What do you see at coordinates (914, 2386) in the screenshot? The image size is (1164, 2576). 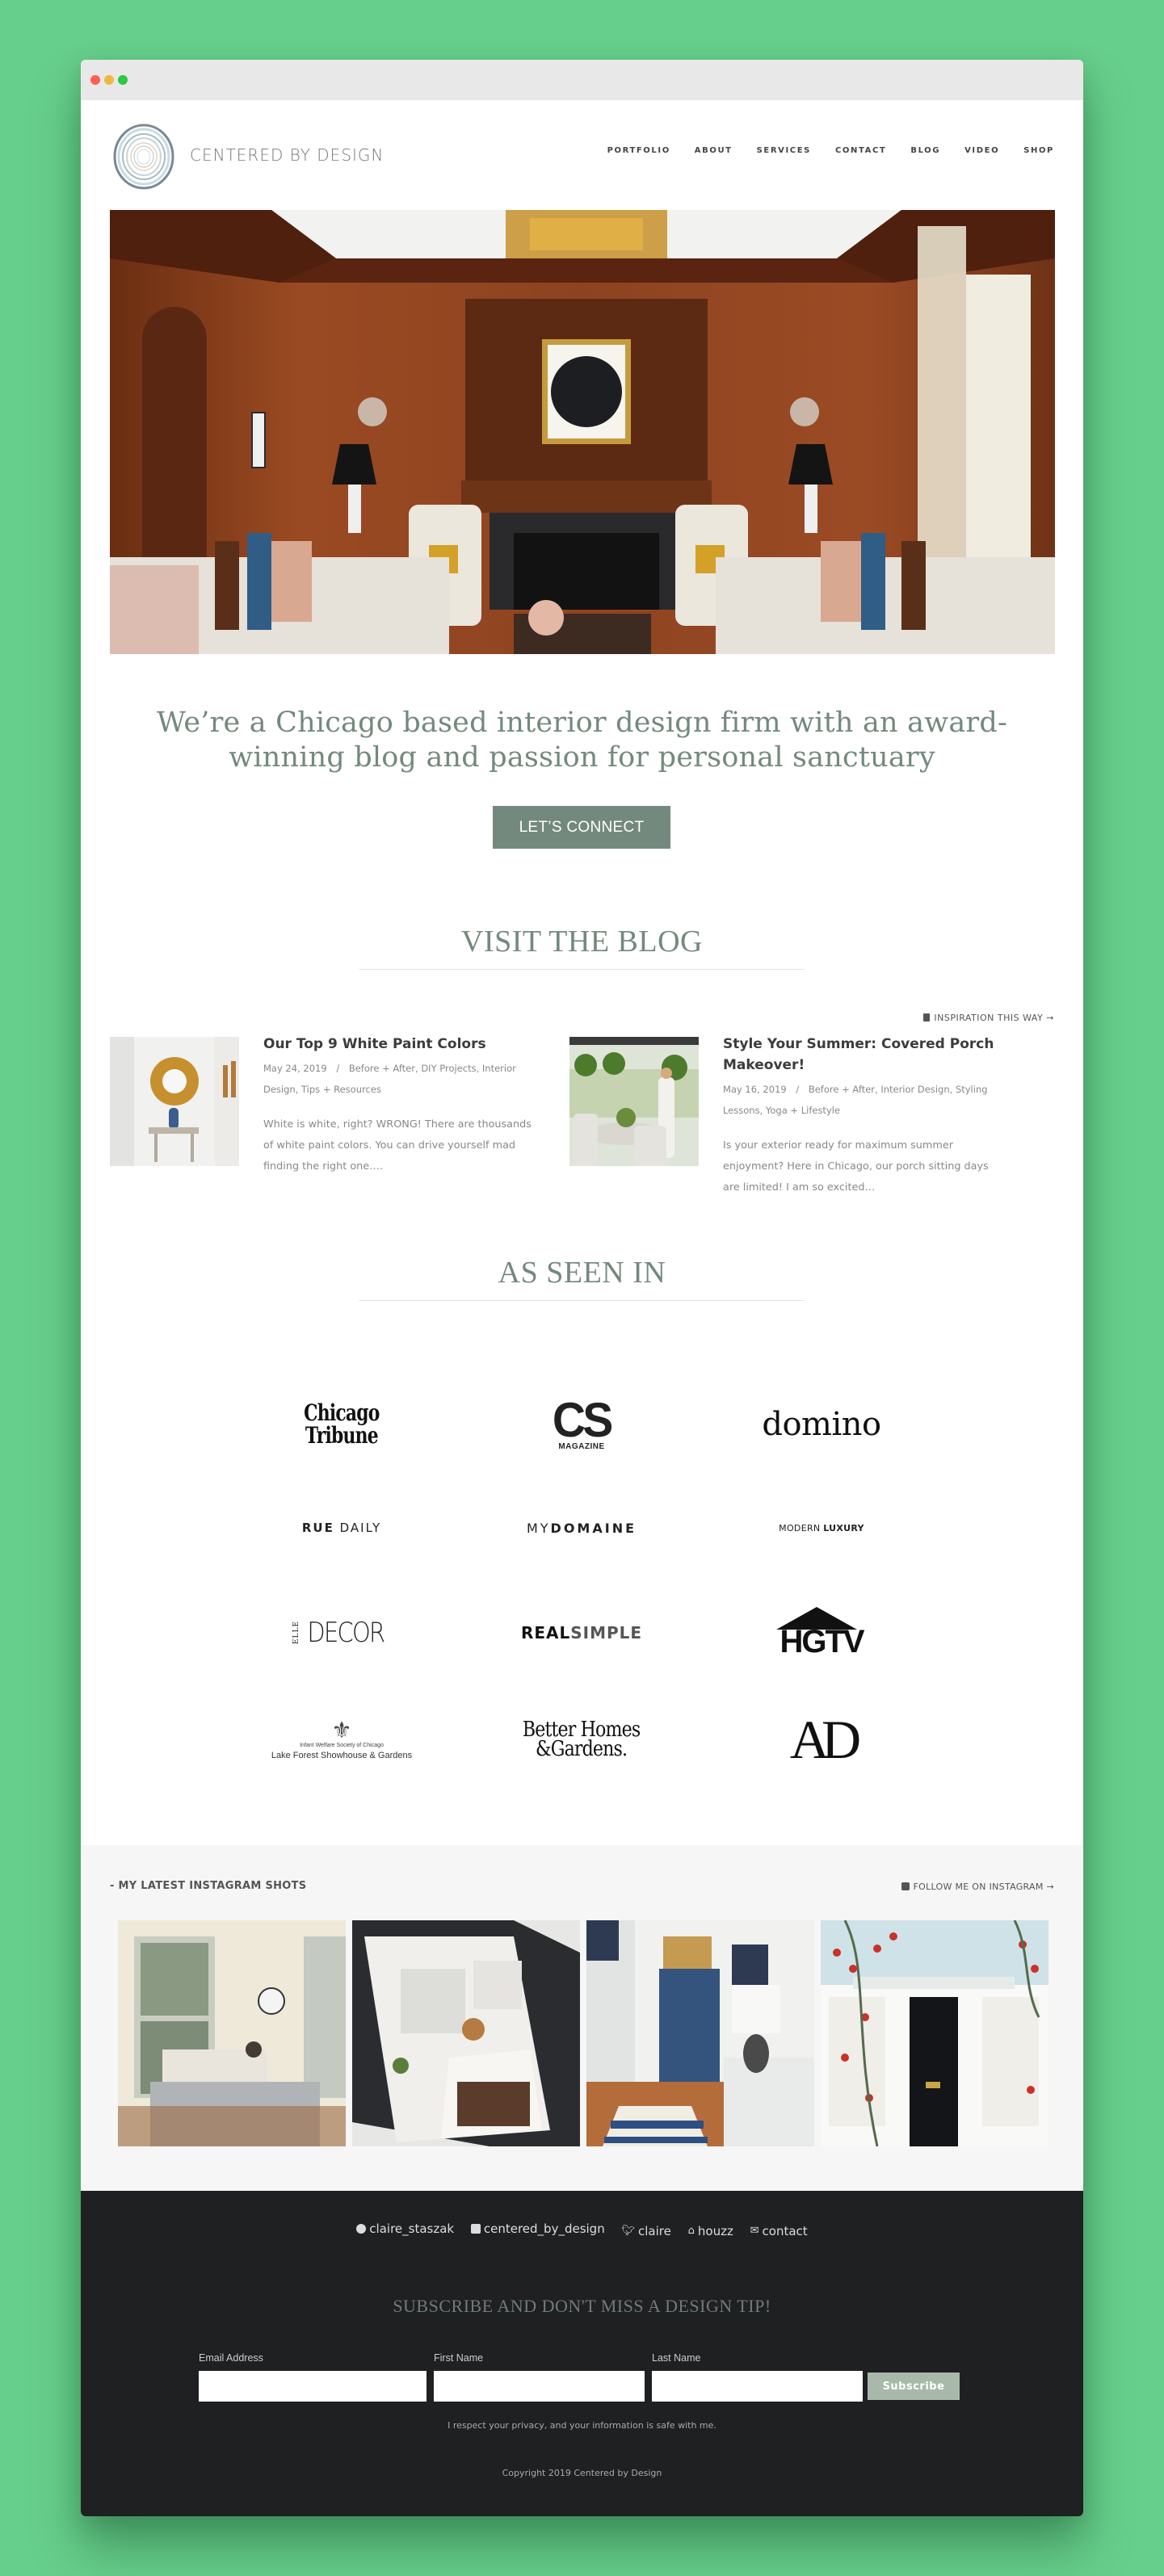 I see `subscribe-button: Subscribe` at bounding box center [914, 2386].